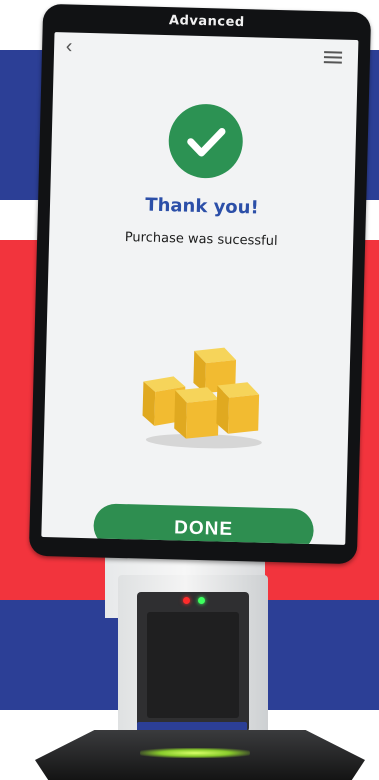 This screenshot has height=780, width=379. What do you see at coordinates (201, 240) in the screenshot?
I see `status-message: Purchase was sucessful` at bounding box center [201, 240].